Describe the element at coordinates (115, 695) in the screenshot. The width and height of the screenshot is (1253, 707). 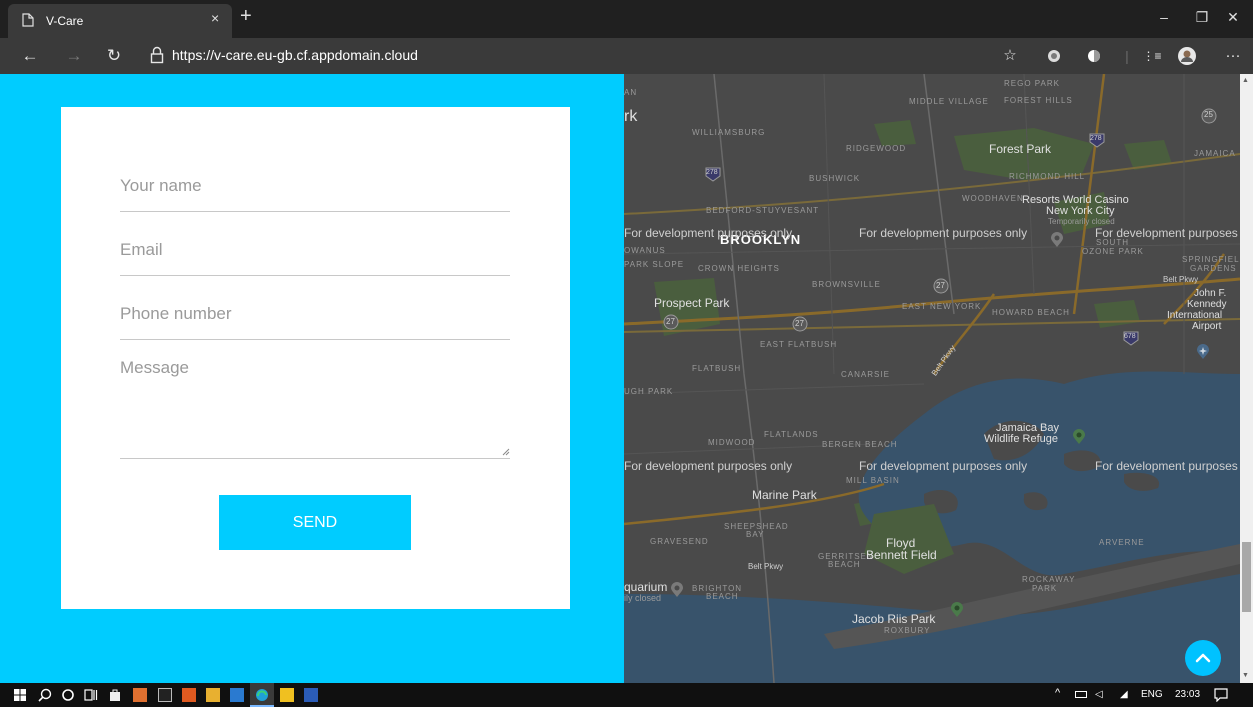
I see `store-icon` at that location.